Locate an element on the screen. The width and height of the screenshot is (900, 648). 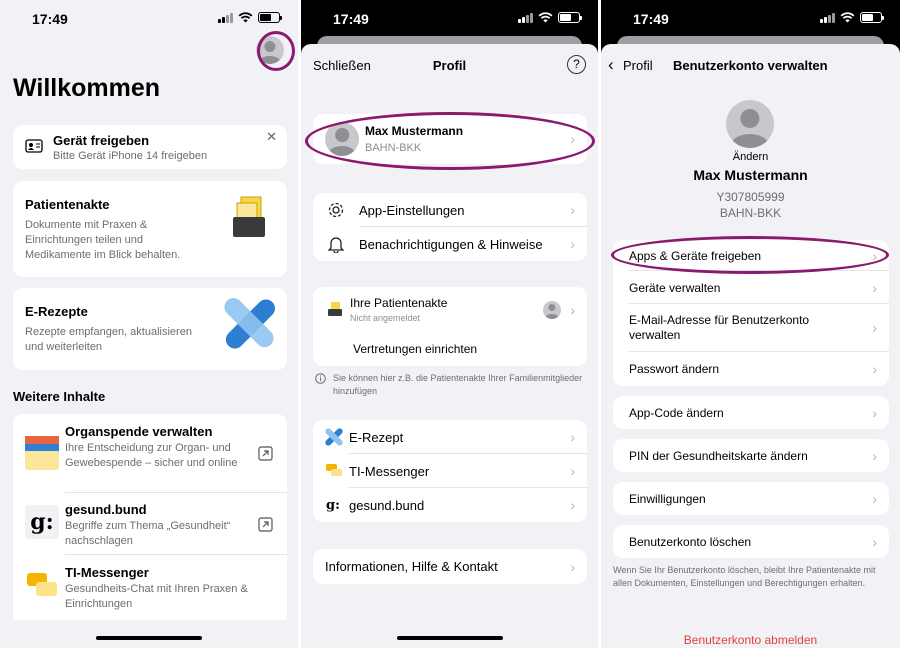
page-title: Benutzerkonto verwalten is located at coordinates (750, 65).